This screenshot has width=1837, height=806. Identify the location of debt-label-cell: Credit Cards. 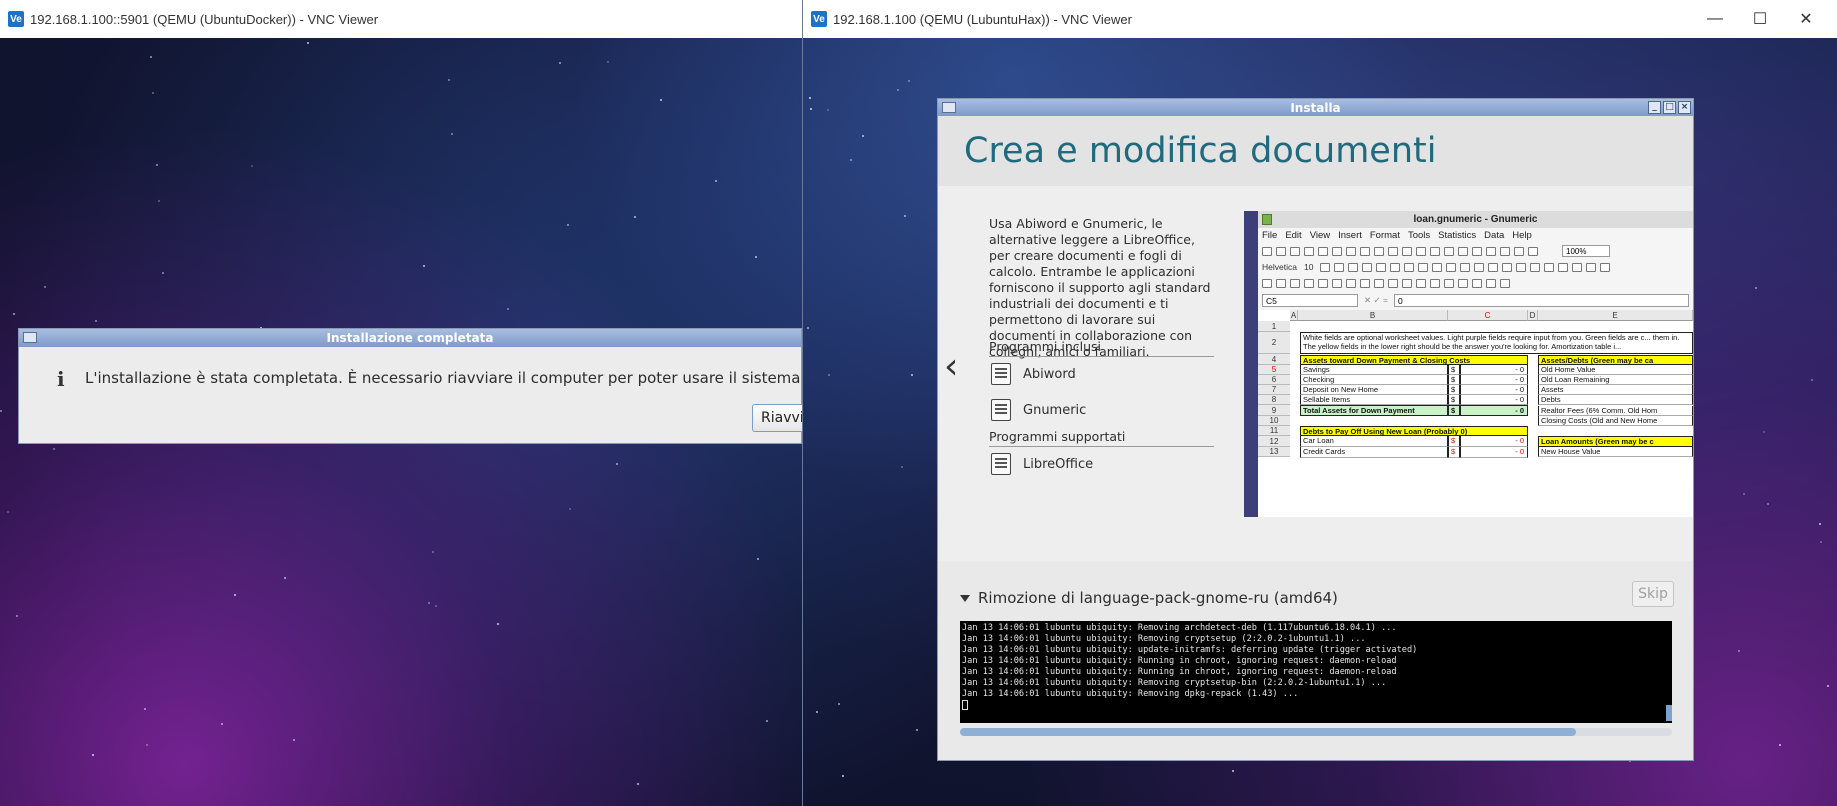
(1374, 452).